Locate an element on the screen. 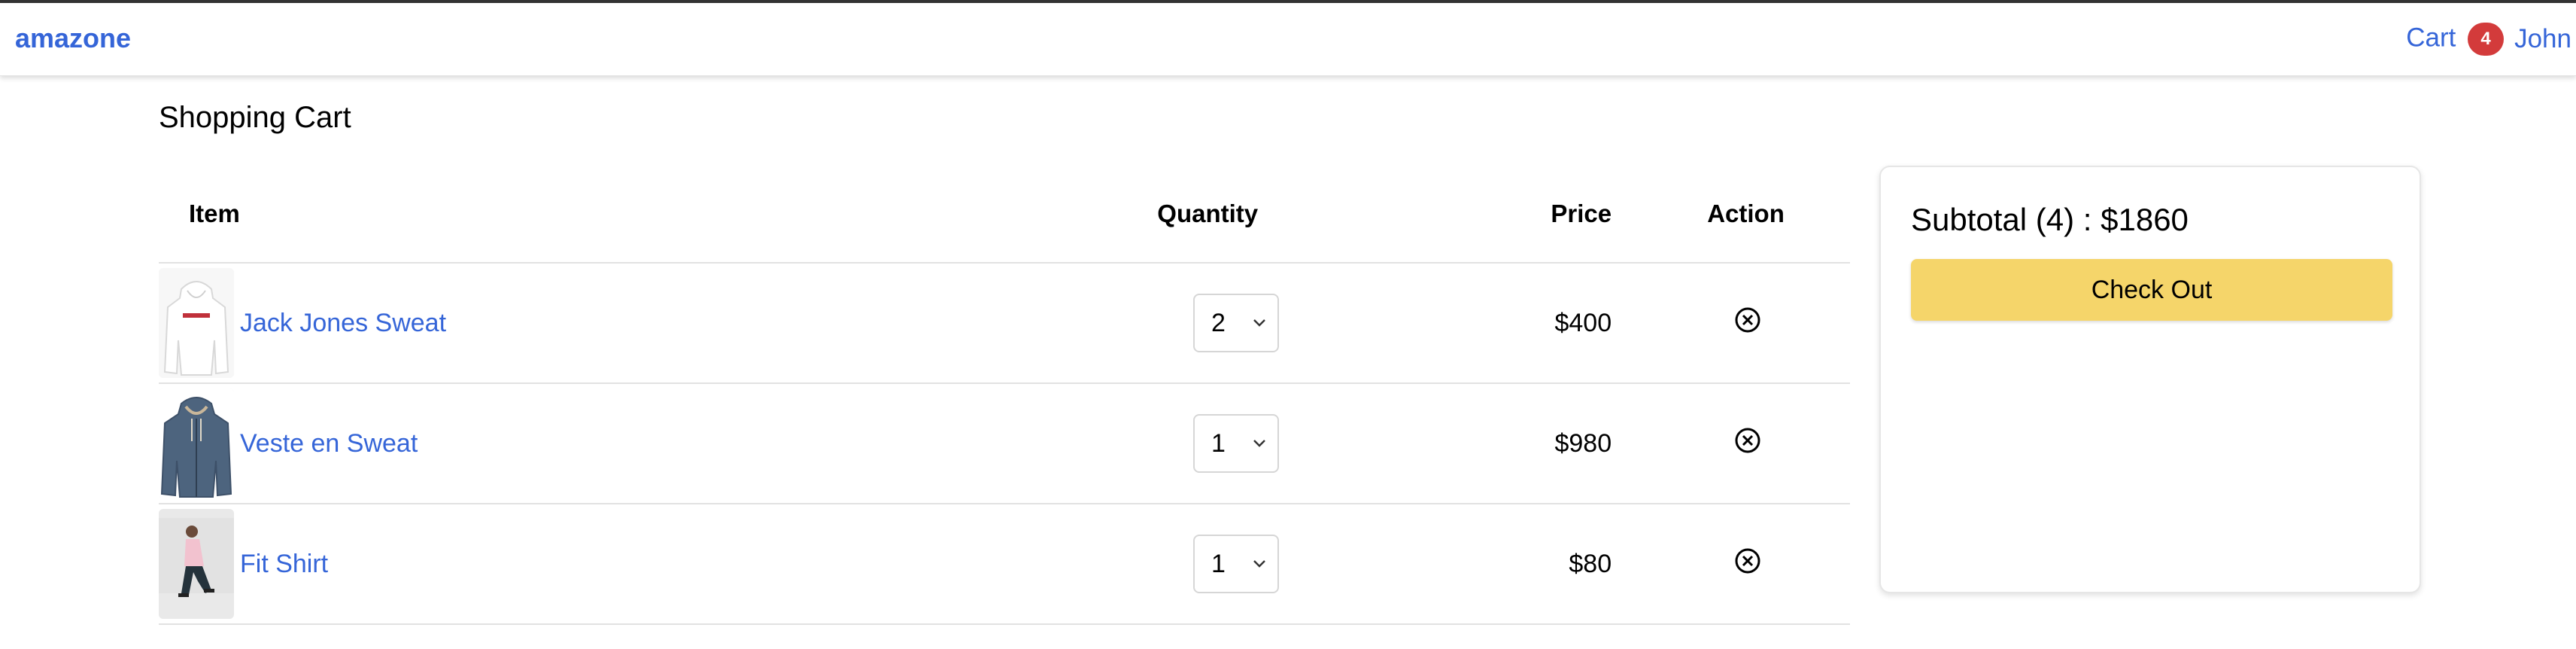  user-menu-link: John is located at coordinates (2542, 39).